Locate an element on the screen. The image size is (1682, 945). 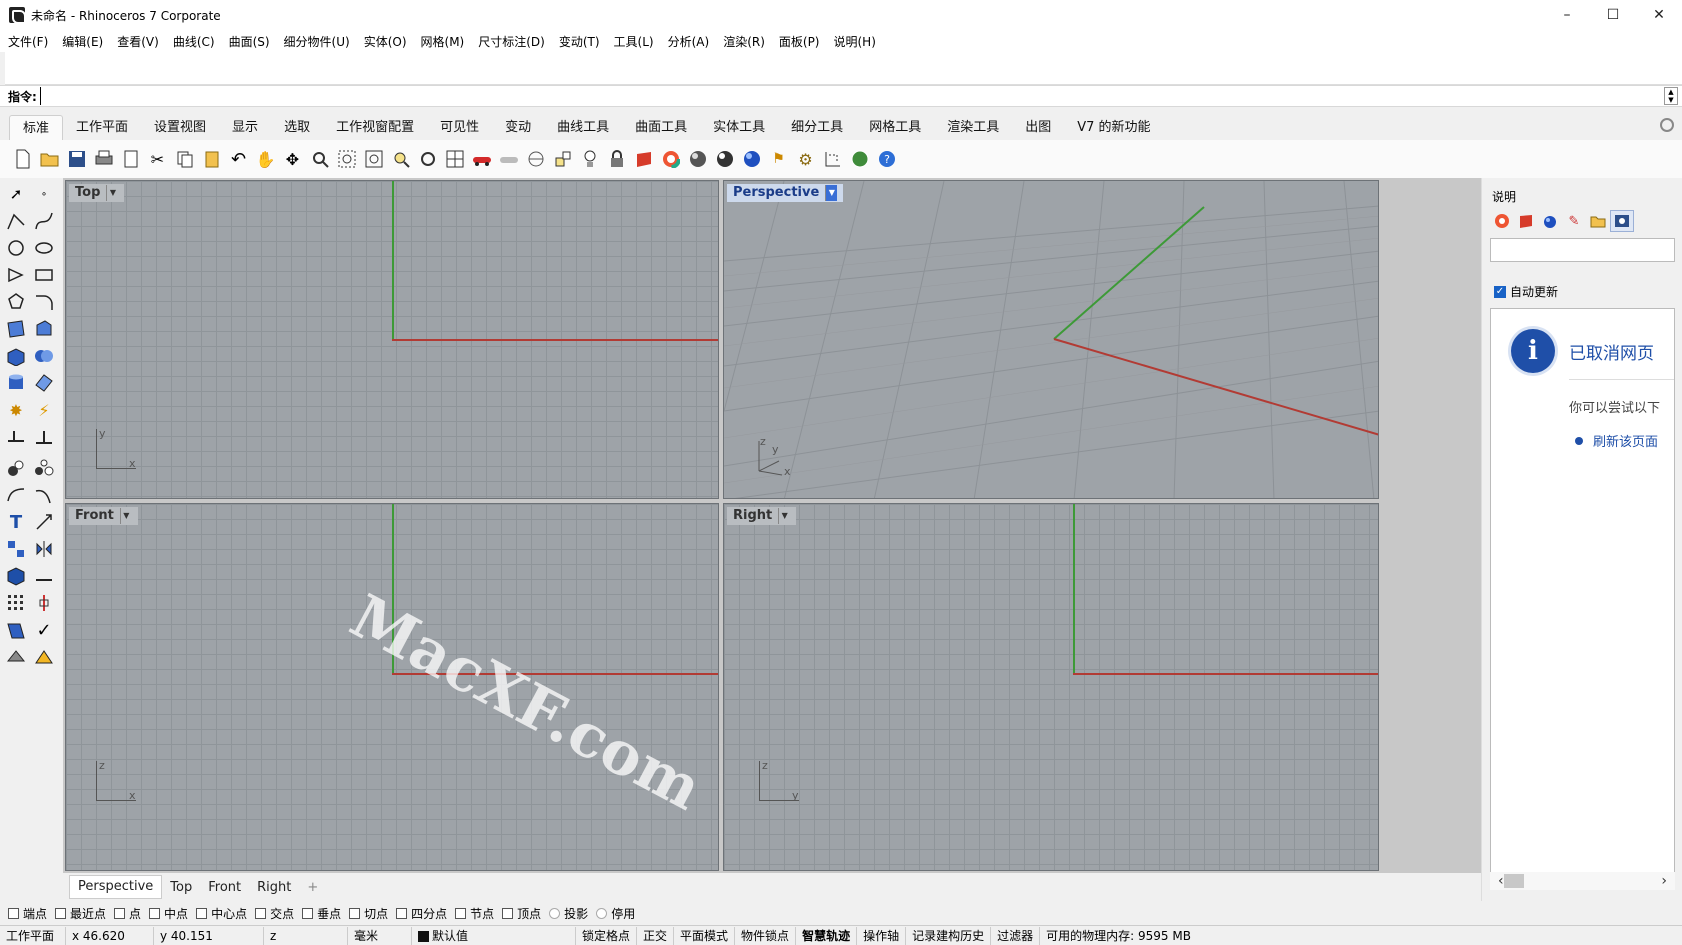
status-units: 毫米 is located at coordinates (380, 935).